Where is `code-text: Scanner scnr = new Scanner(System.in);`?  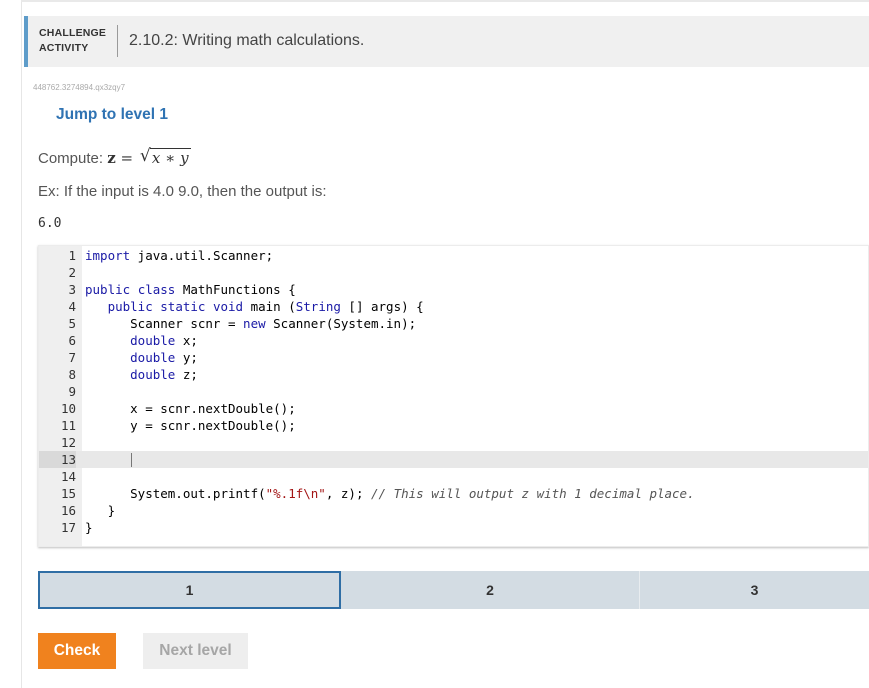
code-text: Scanner scnr = new Scanner(System.in); is located at coordinates (250, 323).